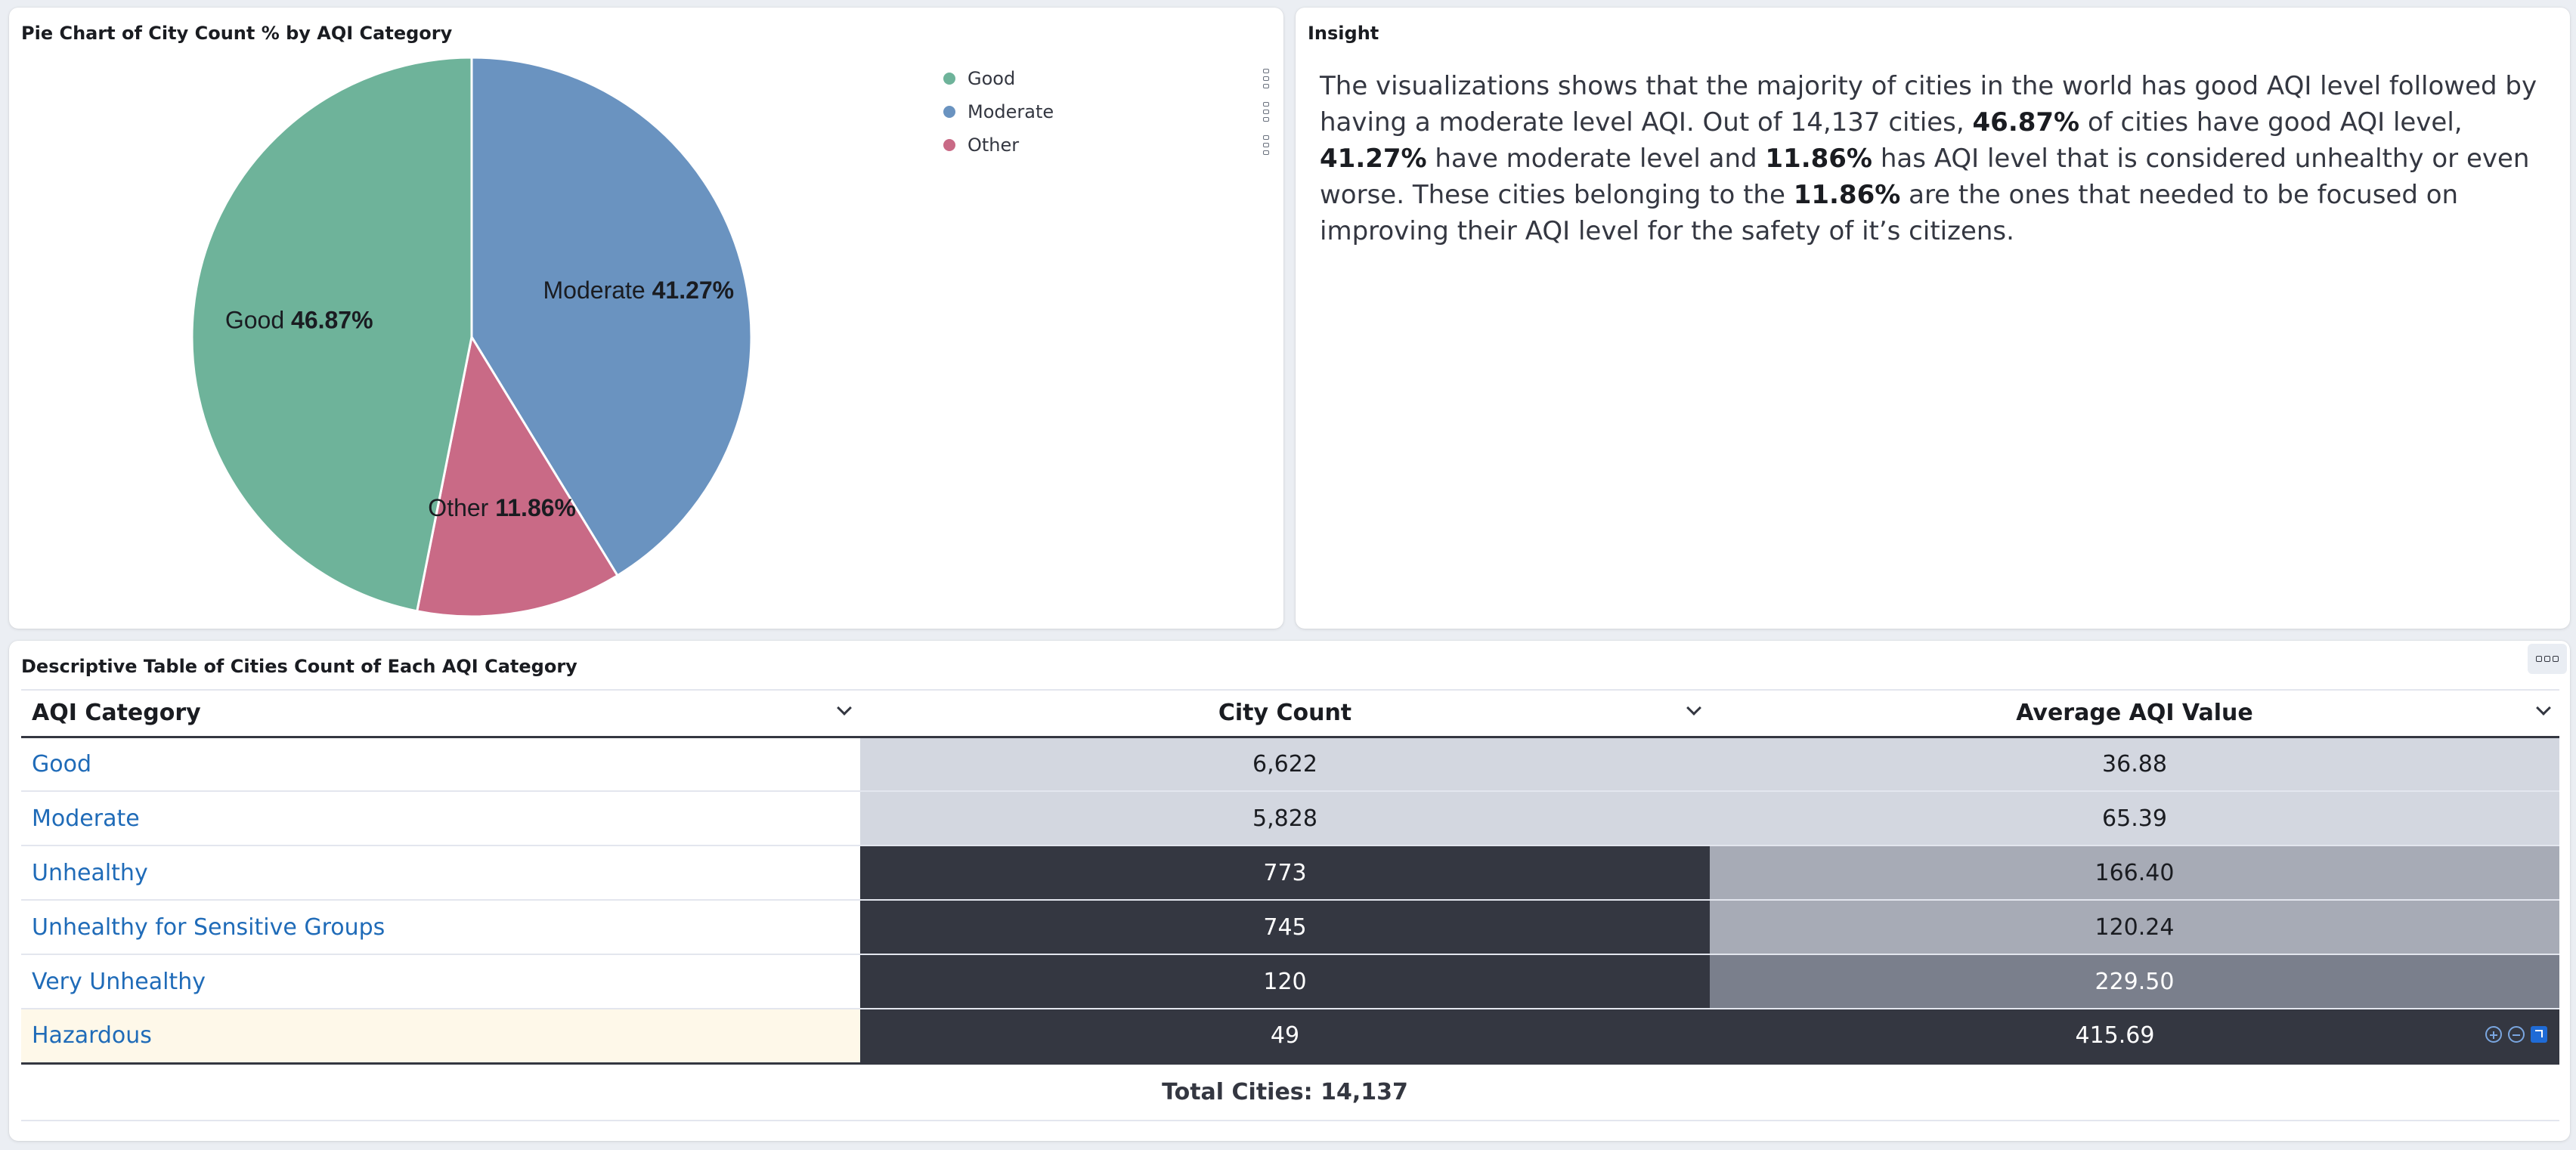  Describe the element at coordinates (2134, 713) in the screenshot. I see `column-header-average-aqi: Average AQI Value` at that location.